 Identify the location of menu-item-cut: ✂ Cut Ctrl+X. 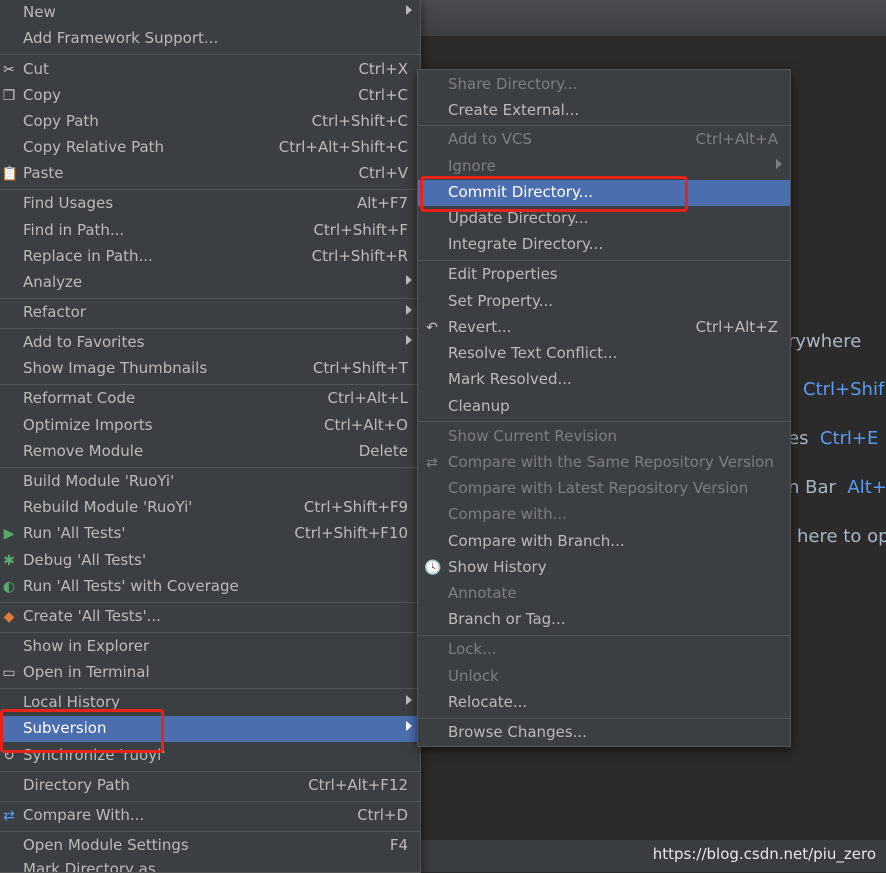
(210, 70).